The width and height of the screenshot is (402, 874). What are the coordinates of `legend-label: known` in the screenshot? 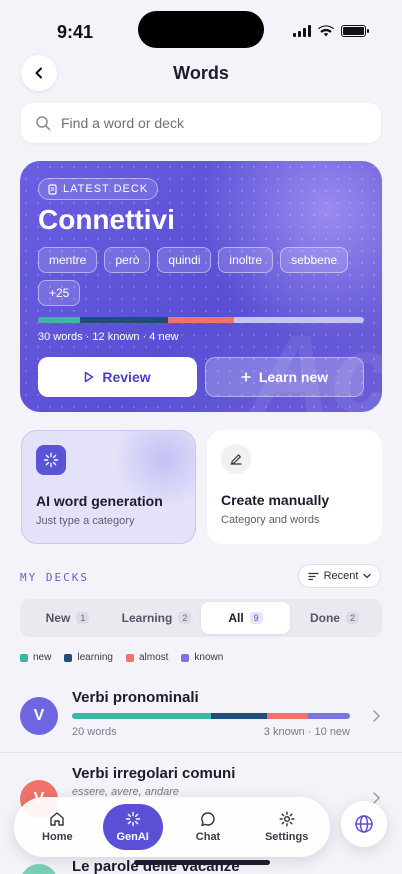 It's located at (209, 657).